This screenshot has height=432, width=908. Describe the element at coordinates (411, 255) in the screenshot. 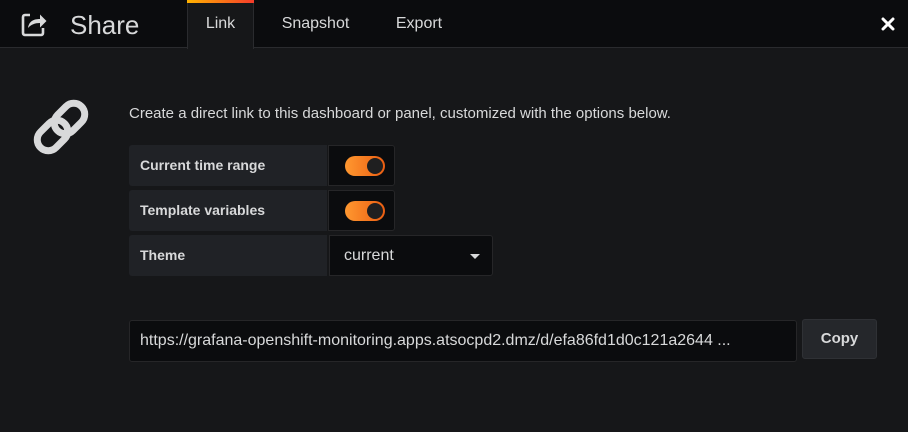

I see `theme-select: current` at that location.